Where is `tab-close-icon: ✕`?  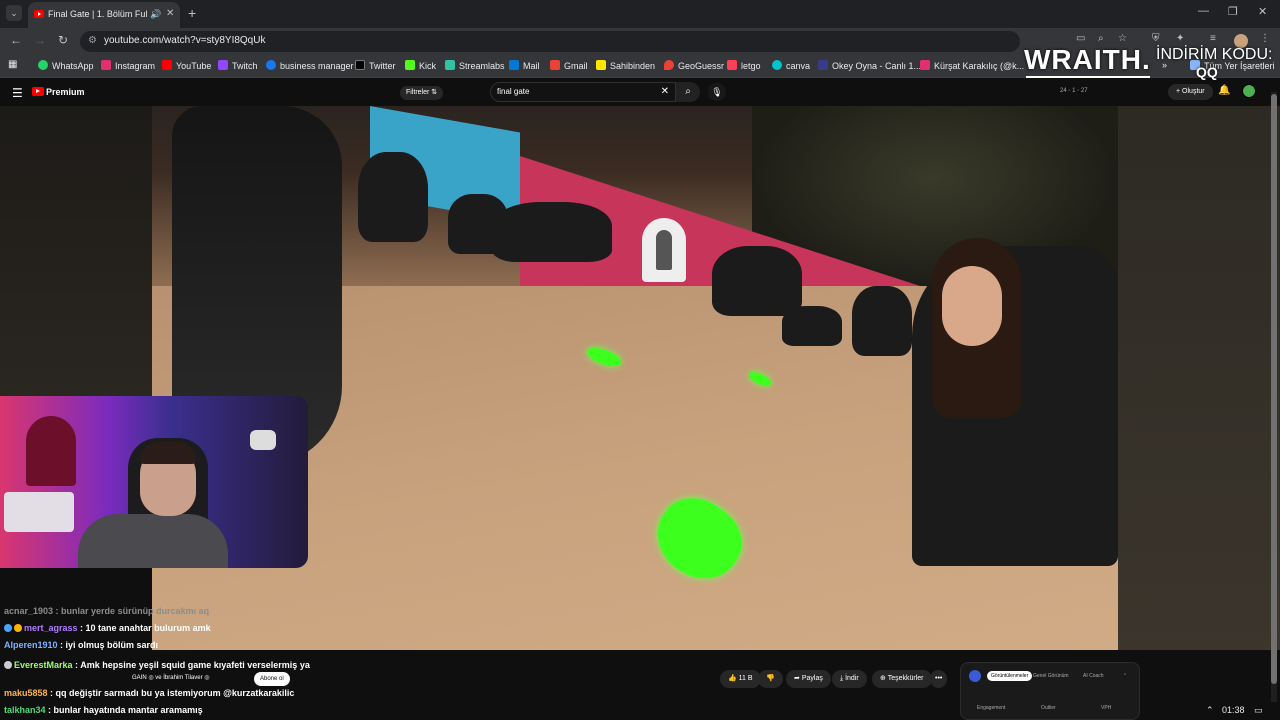 tab-close-icon: ✕ is located at coordinates (170, 13).